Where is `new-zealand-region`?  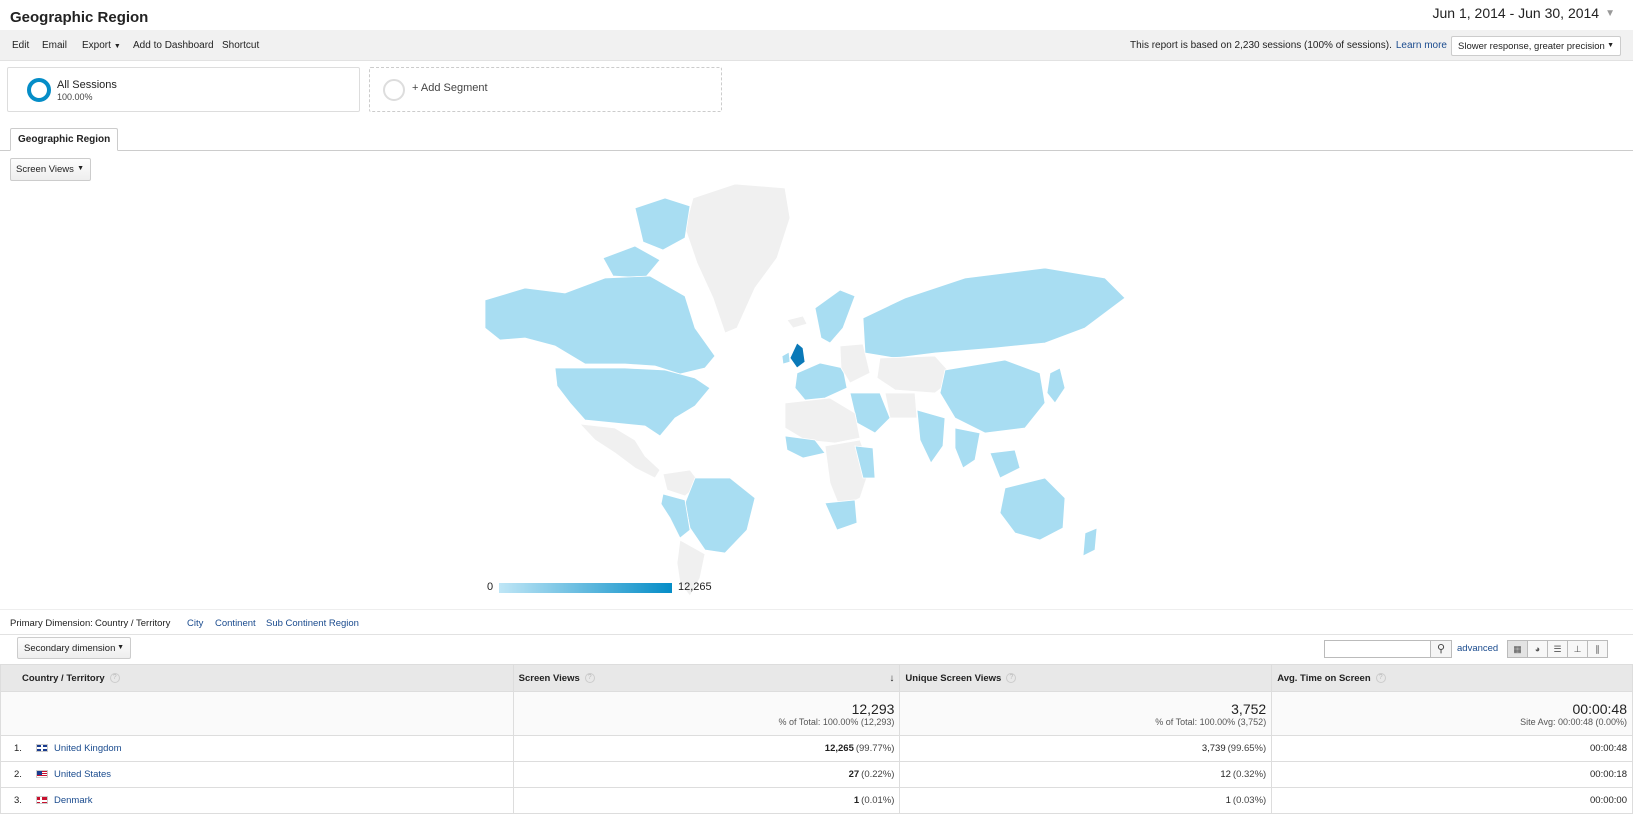 new-zealand-region is located at coordinates (1090, 542).